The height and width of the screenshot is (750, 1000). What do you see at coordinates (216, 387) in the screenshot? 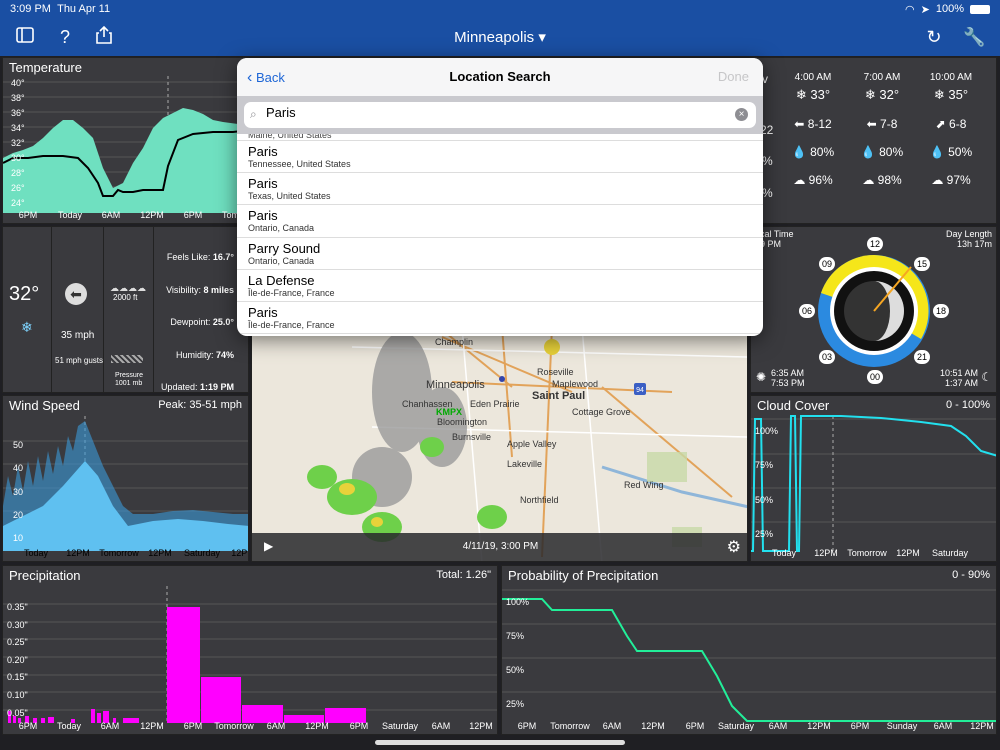
I see `detail-value: 1:19 PM` at bounding box center [216, 387].